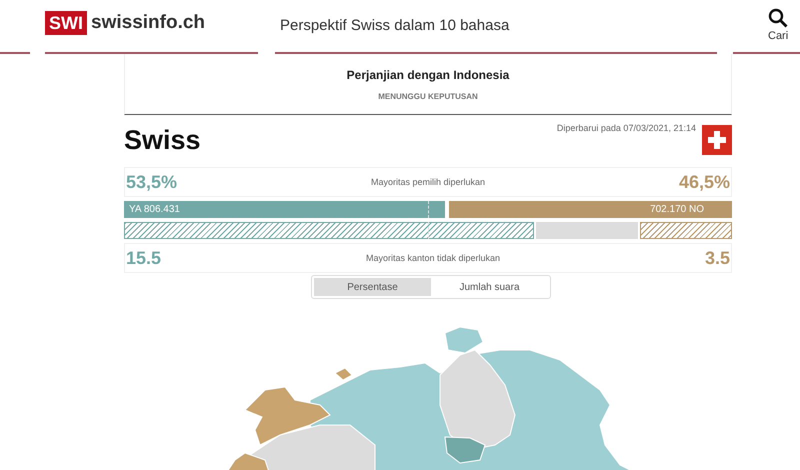  What do you see at coordinates (287, 209) in the screenshot?
I see `yes-votes-fill: YA 806.431` at bounding box center [287, 209].